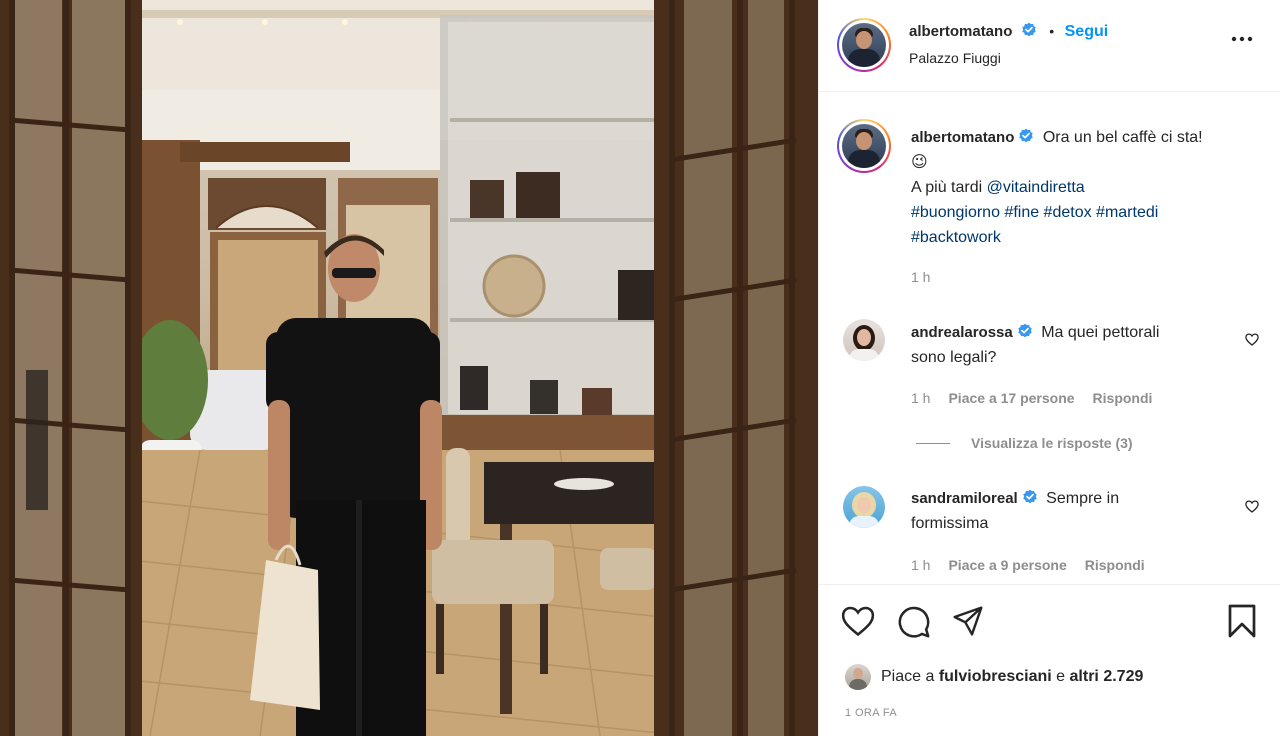 The width and height of the screenshot is (1280, 736). What do you see at coordinates (950, 523) in the screenshot?
I see `comment-text: formissima` at bounding box center [950, 523].